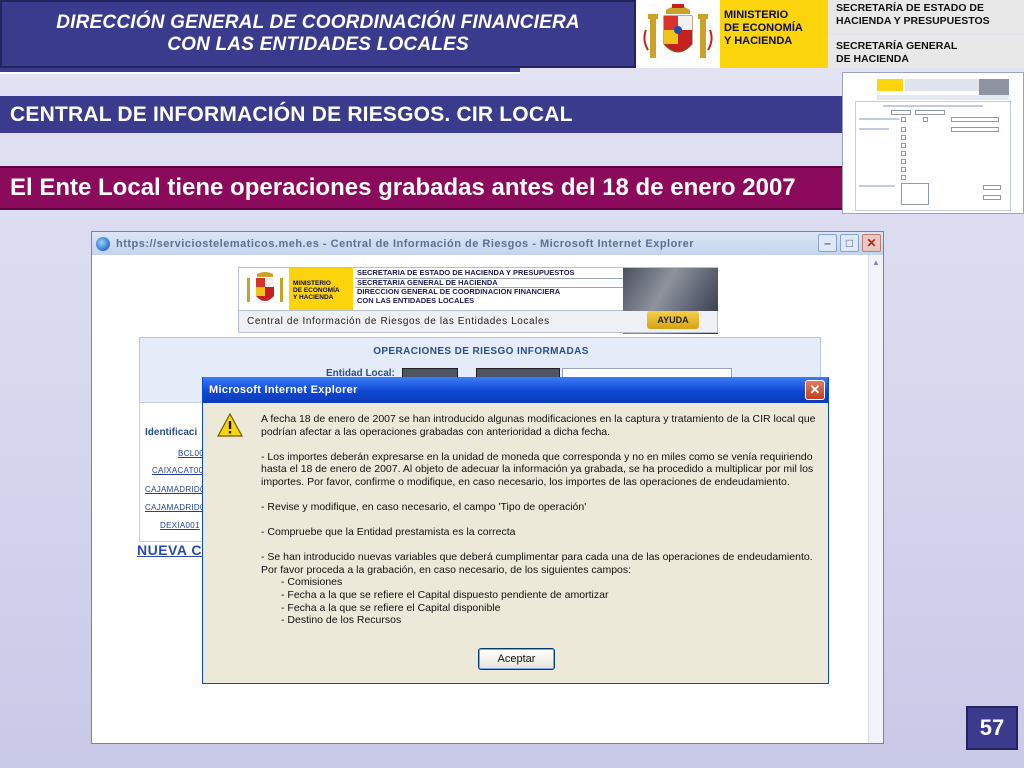  I want to click on dialog-close-button: ✕, so click(815, 390).